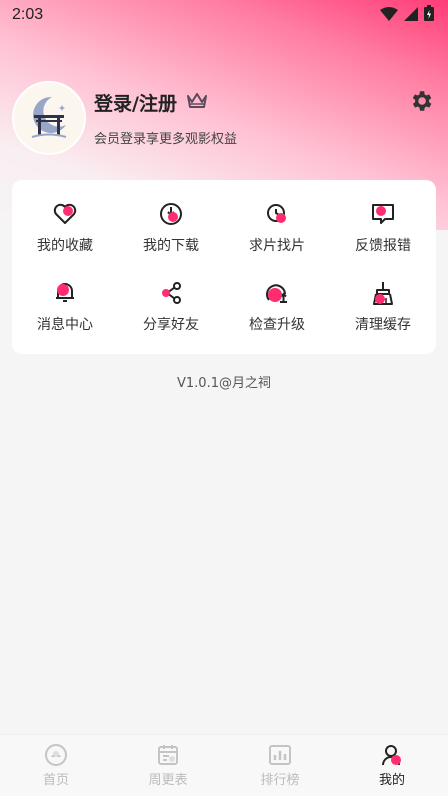 This screenshot has width=448, height=796. Describe the element at coordinates (65, 324) in the screenshot. I see `grid-item-label: 消息中心` at that location.